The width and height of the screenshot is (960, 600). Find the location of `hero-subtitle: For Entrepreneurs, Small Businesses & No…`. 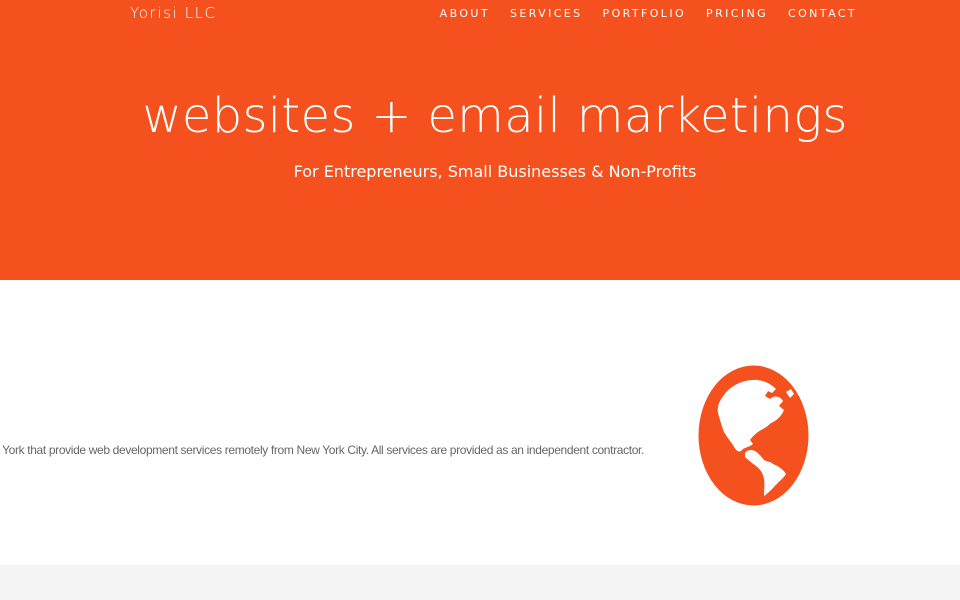

hero-subtitle: For Entrepreneurs, Small Businesses & No… is located at coordinates (495, 171).